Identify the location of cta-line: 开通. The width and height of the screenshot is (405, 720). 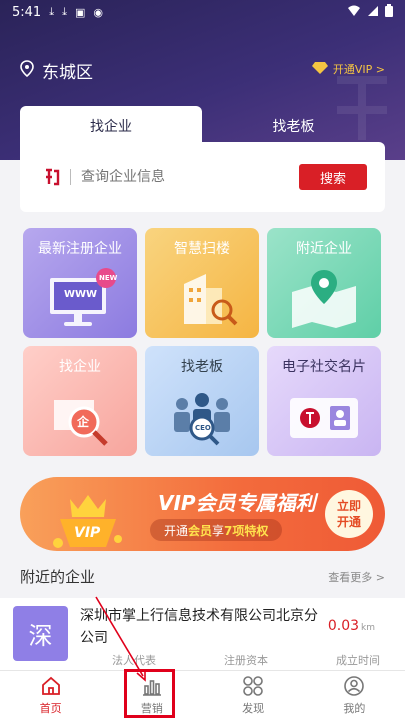
(348, 522).